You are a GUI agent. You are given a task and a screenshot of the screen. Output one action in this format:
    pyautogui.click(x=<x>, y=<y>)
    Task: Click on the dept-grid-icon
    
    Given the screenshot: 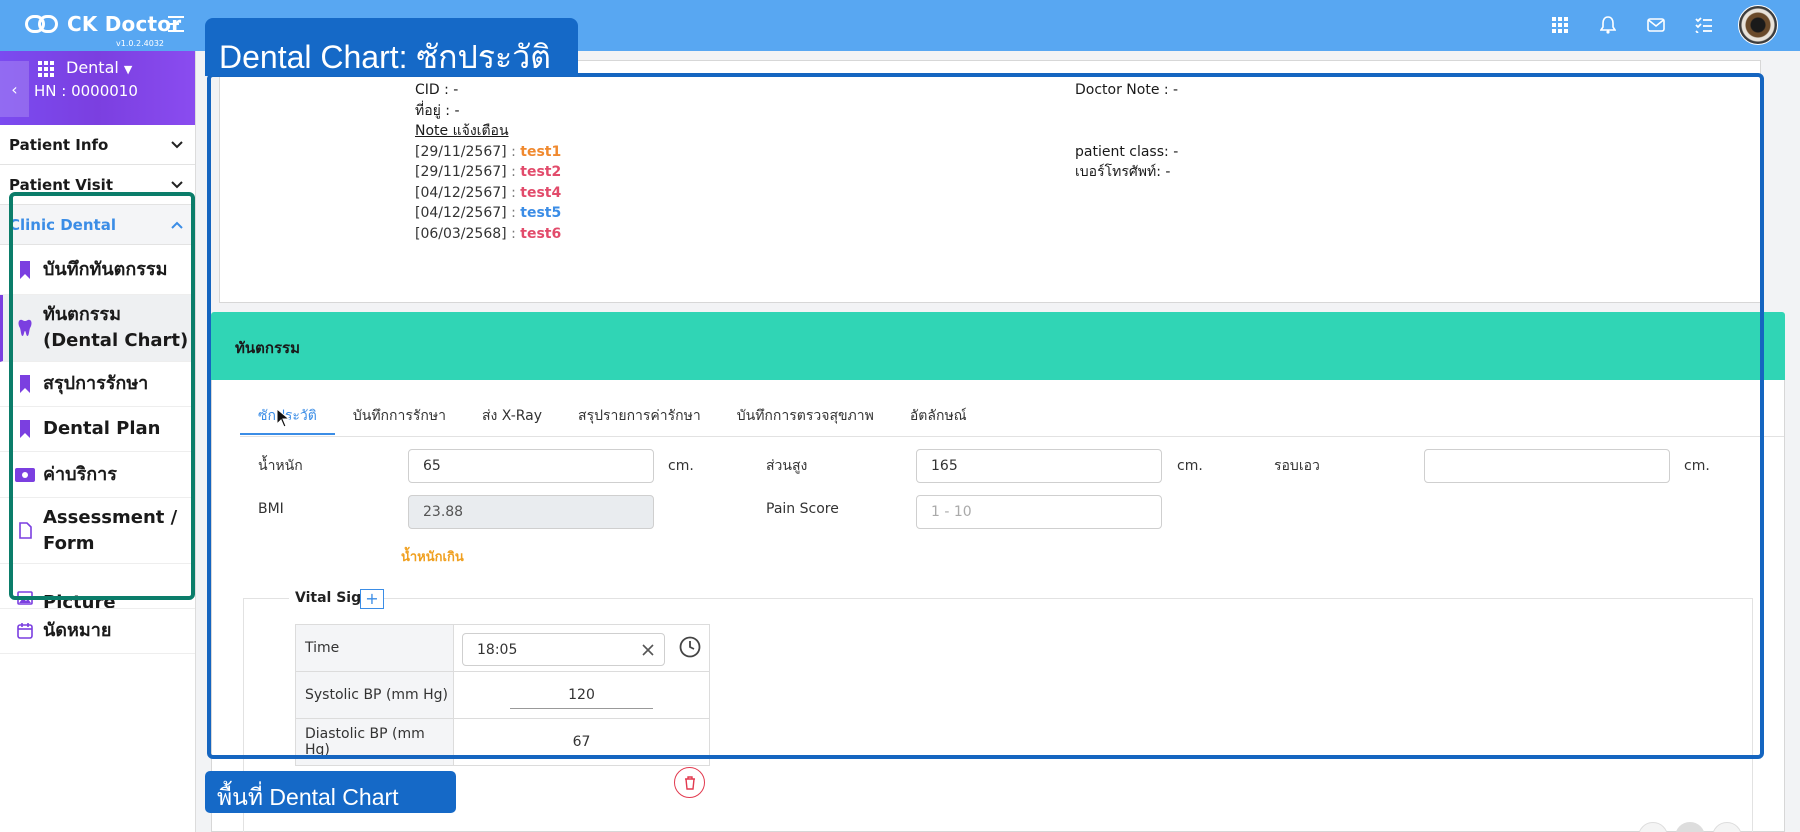 What is the action you would take?
    pyautogui.click(x=46, y=69)
    